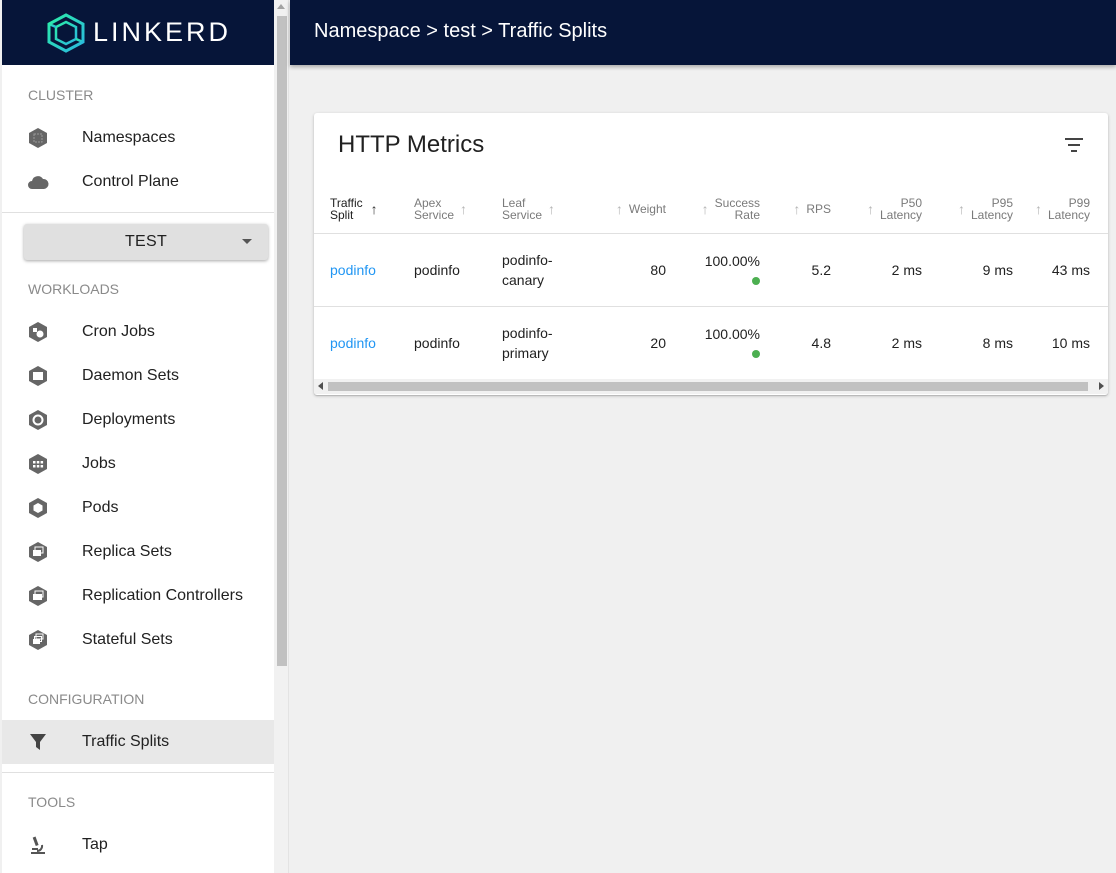 This screenshot has width=1116, height=873. Describe the element at coordinates (527, 342) in the screenshot. I see `leaf-service-cell: podinfo-primary` at that location.